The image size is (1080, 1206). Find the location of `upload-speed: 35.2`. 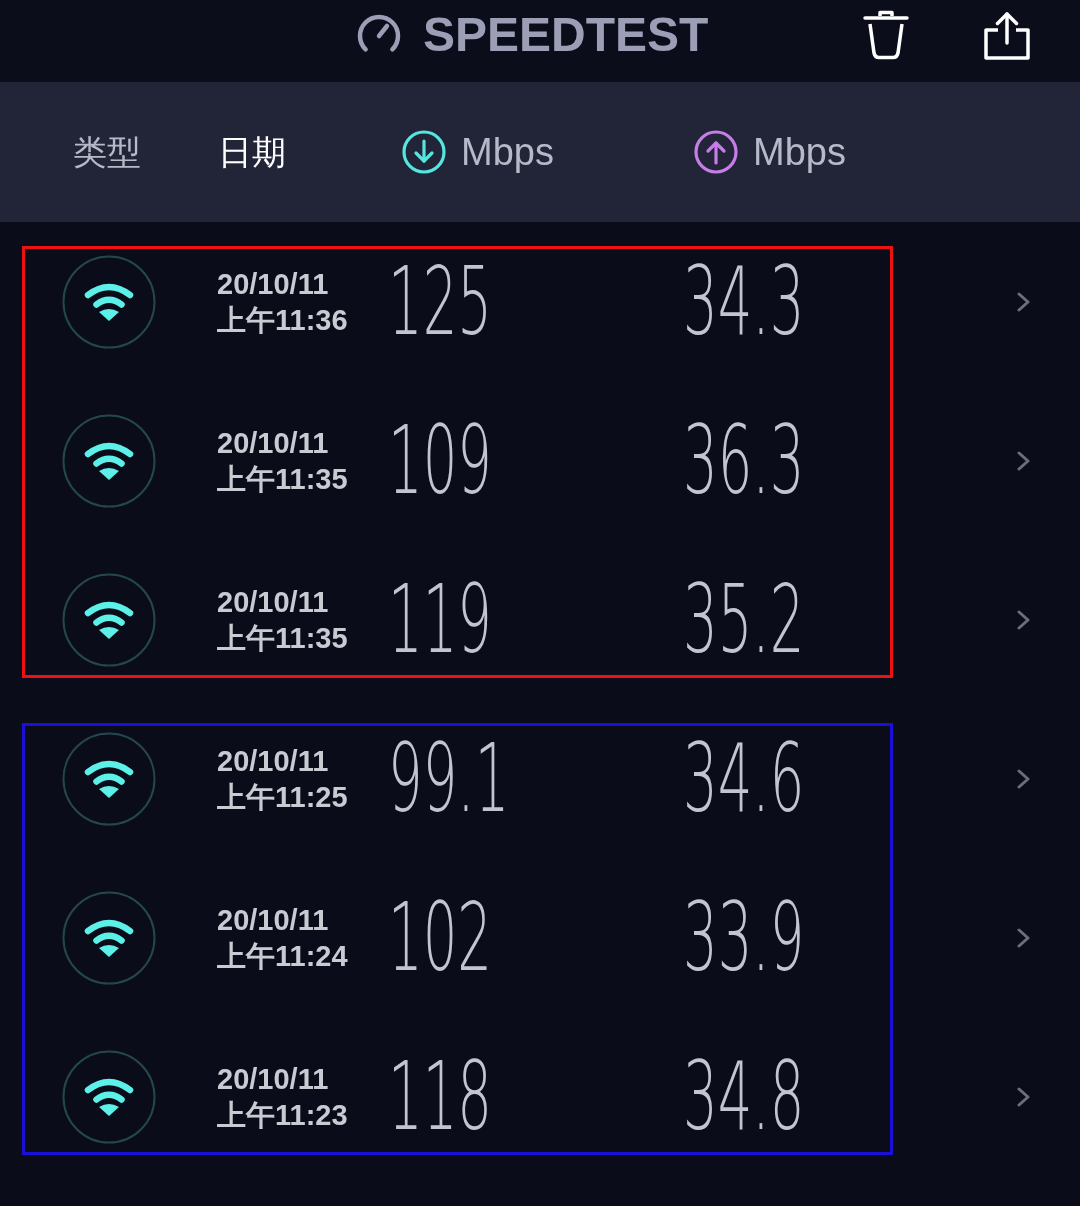

upload-speed: 35.2 is located at coordinates (744, 619).